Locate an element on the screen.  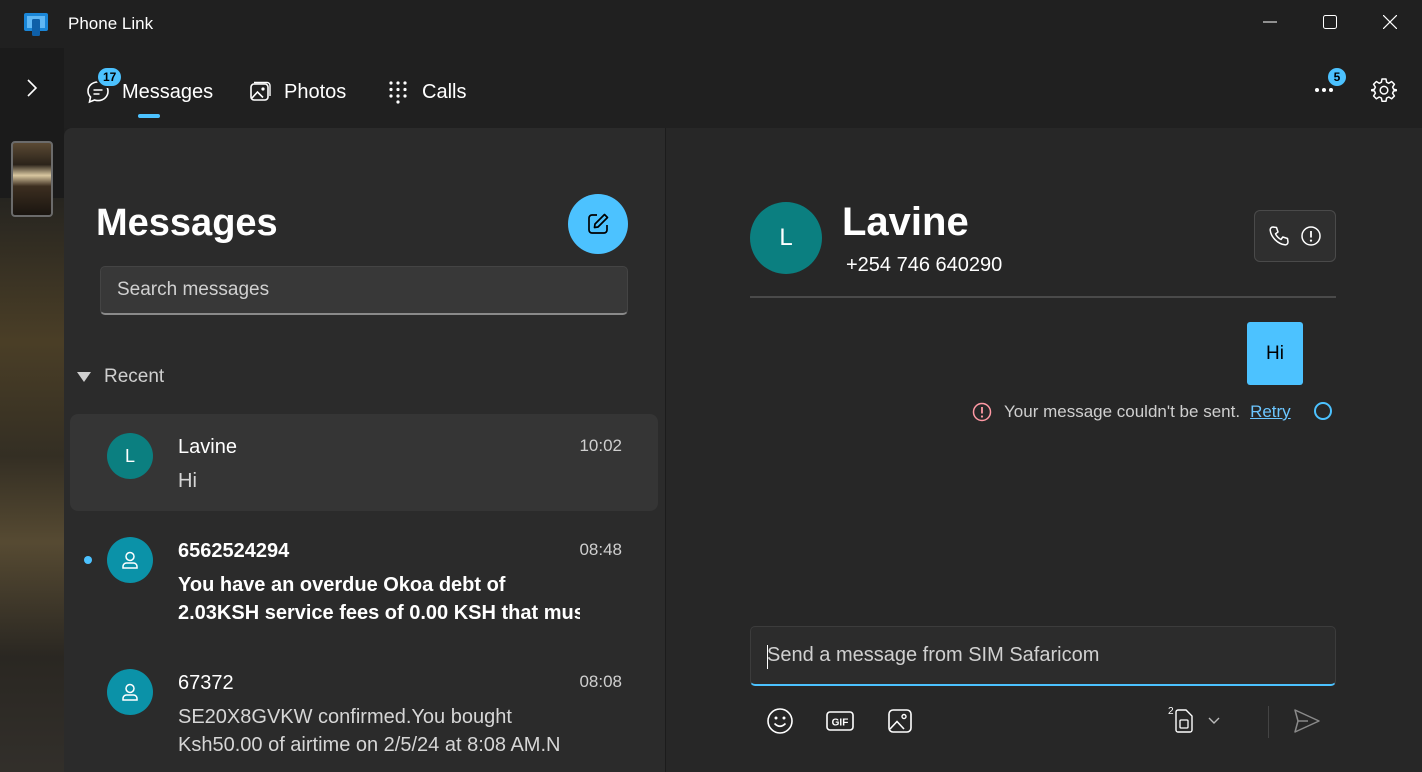
gif-button: GIF is located at coordinates (840, 721).